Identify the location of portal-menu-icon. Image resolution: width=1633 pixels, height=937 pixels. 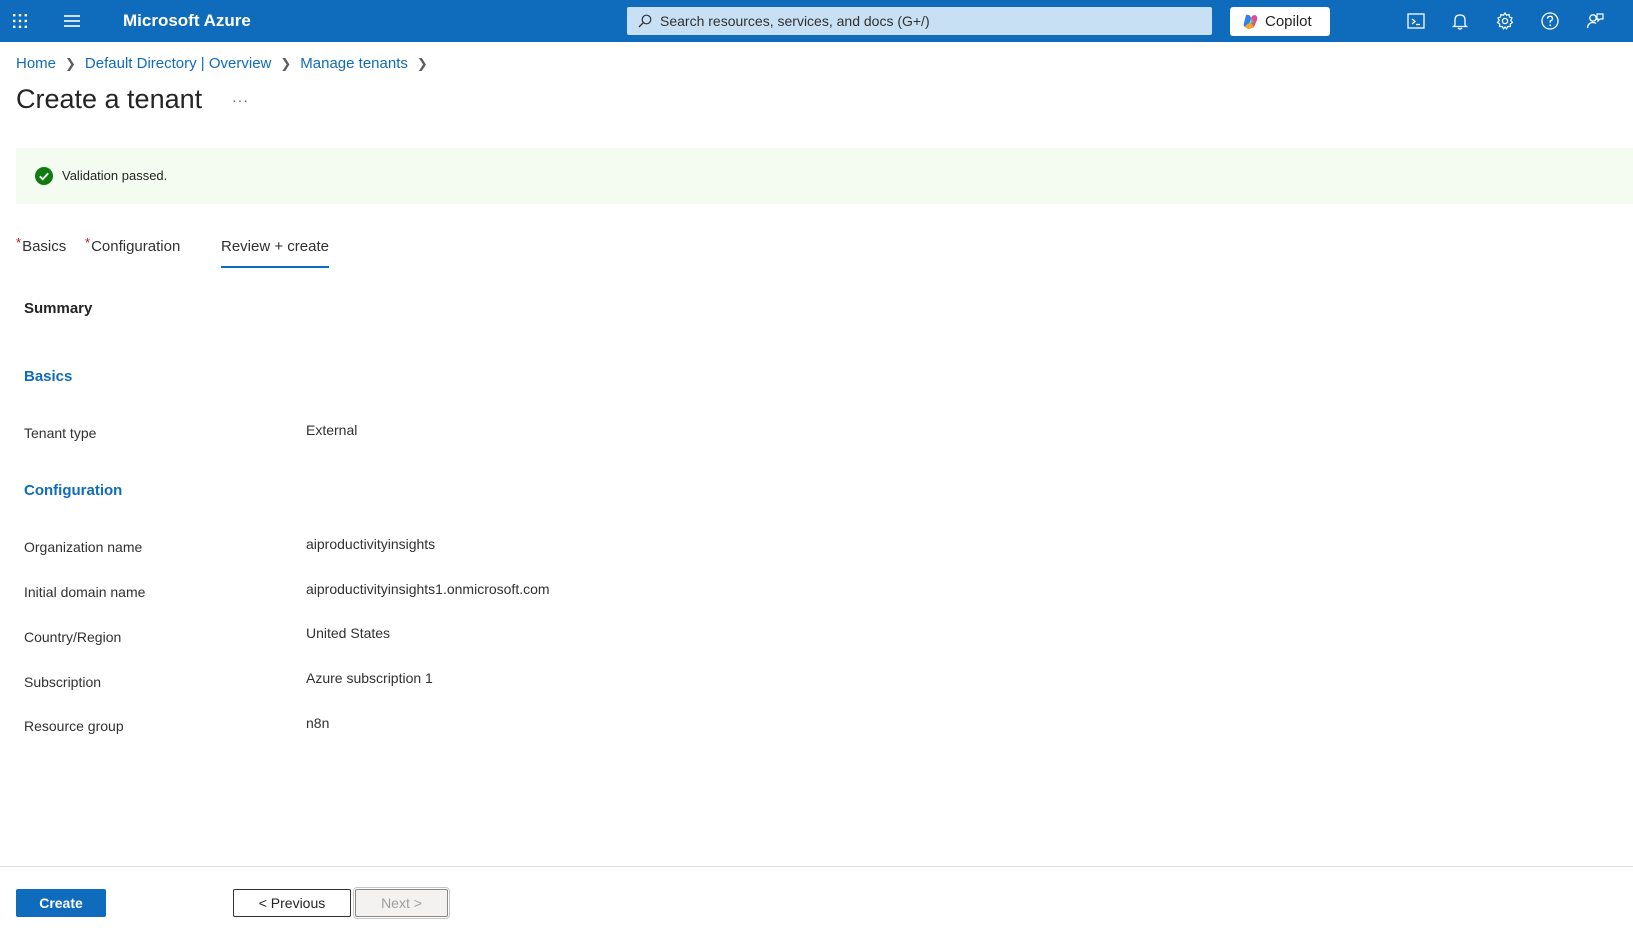
(72, 21).